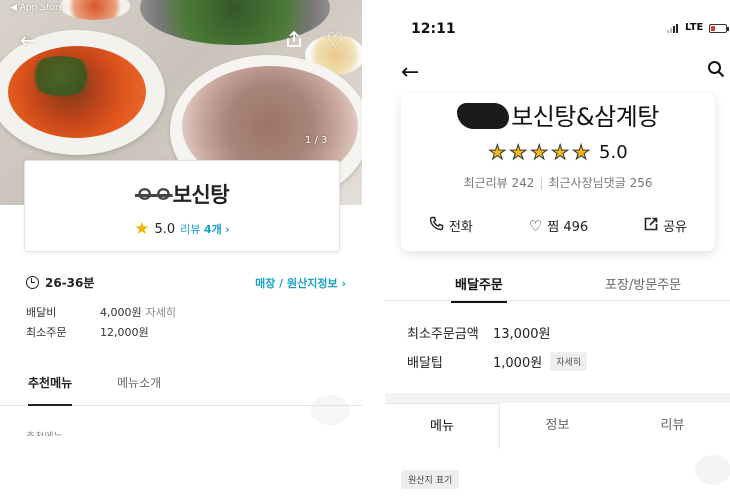 This screenshot has width=730, height=496. I want to click on side-dish-image, so click(95, 10).